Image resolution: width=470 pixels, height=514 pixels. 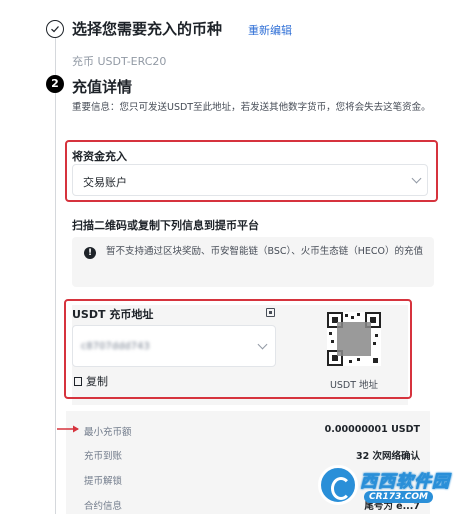 I want to click on warning-banner: ! 暂不支持通过区块奖励、币安智能链（BSC）、火币生态链（HECO）的充值, so click(x=253, y=262).